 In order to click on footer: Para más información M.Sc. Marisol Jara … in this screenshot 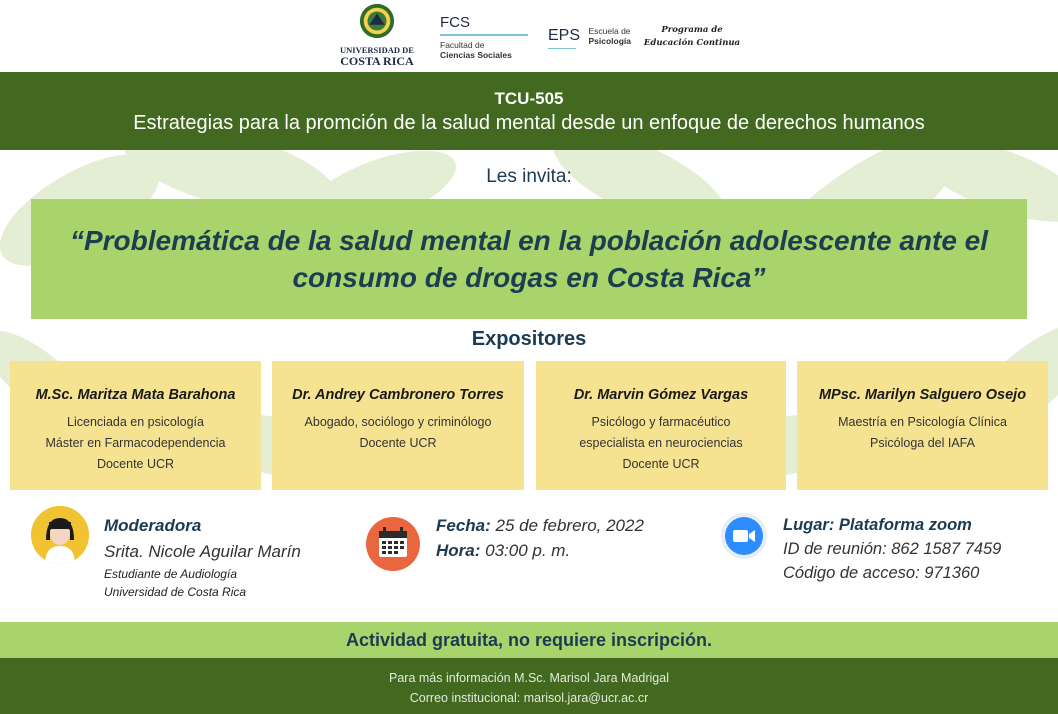, I will do `click(529, 686)`.